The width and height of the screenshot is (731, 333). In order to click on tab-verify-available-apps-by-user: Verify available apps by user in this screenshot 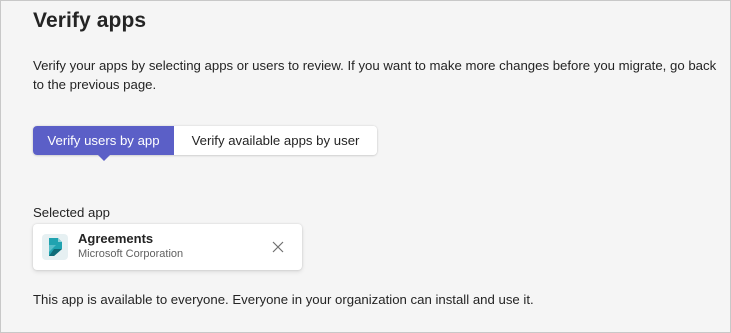, I will do `click(275, 140)`.